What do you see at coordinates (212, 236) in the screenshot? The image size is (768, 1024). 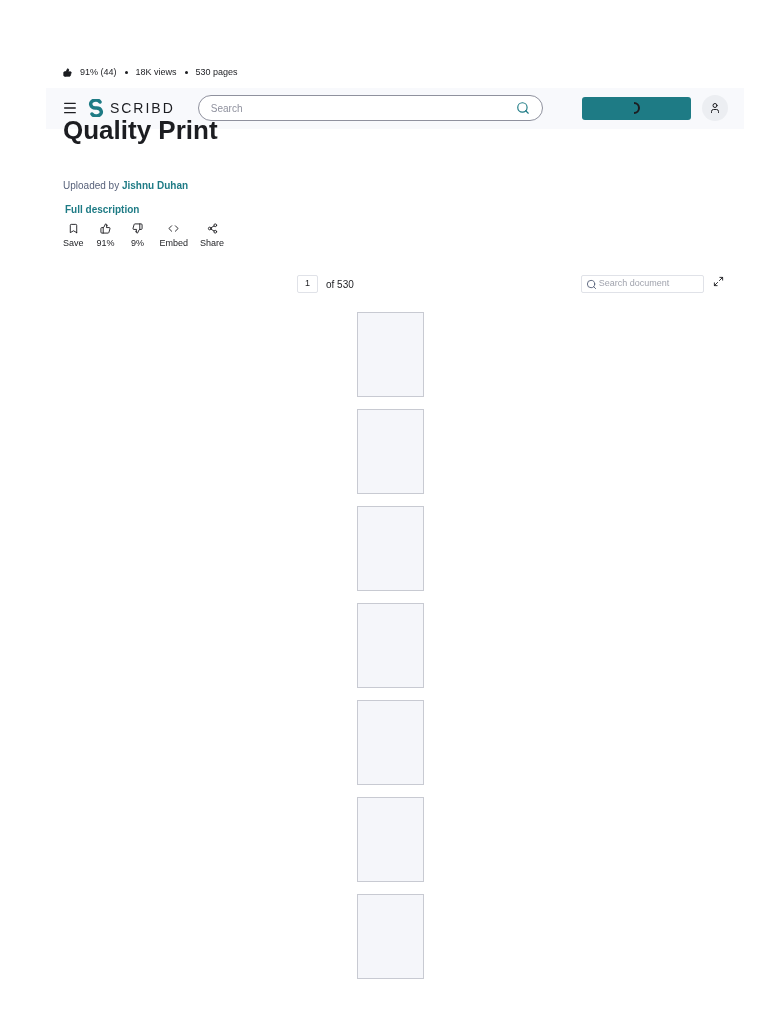 I see `action-button: Share` at bounding box center [212, 236].